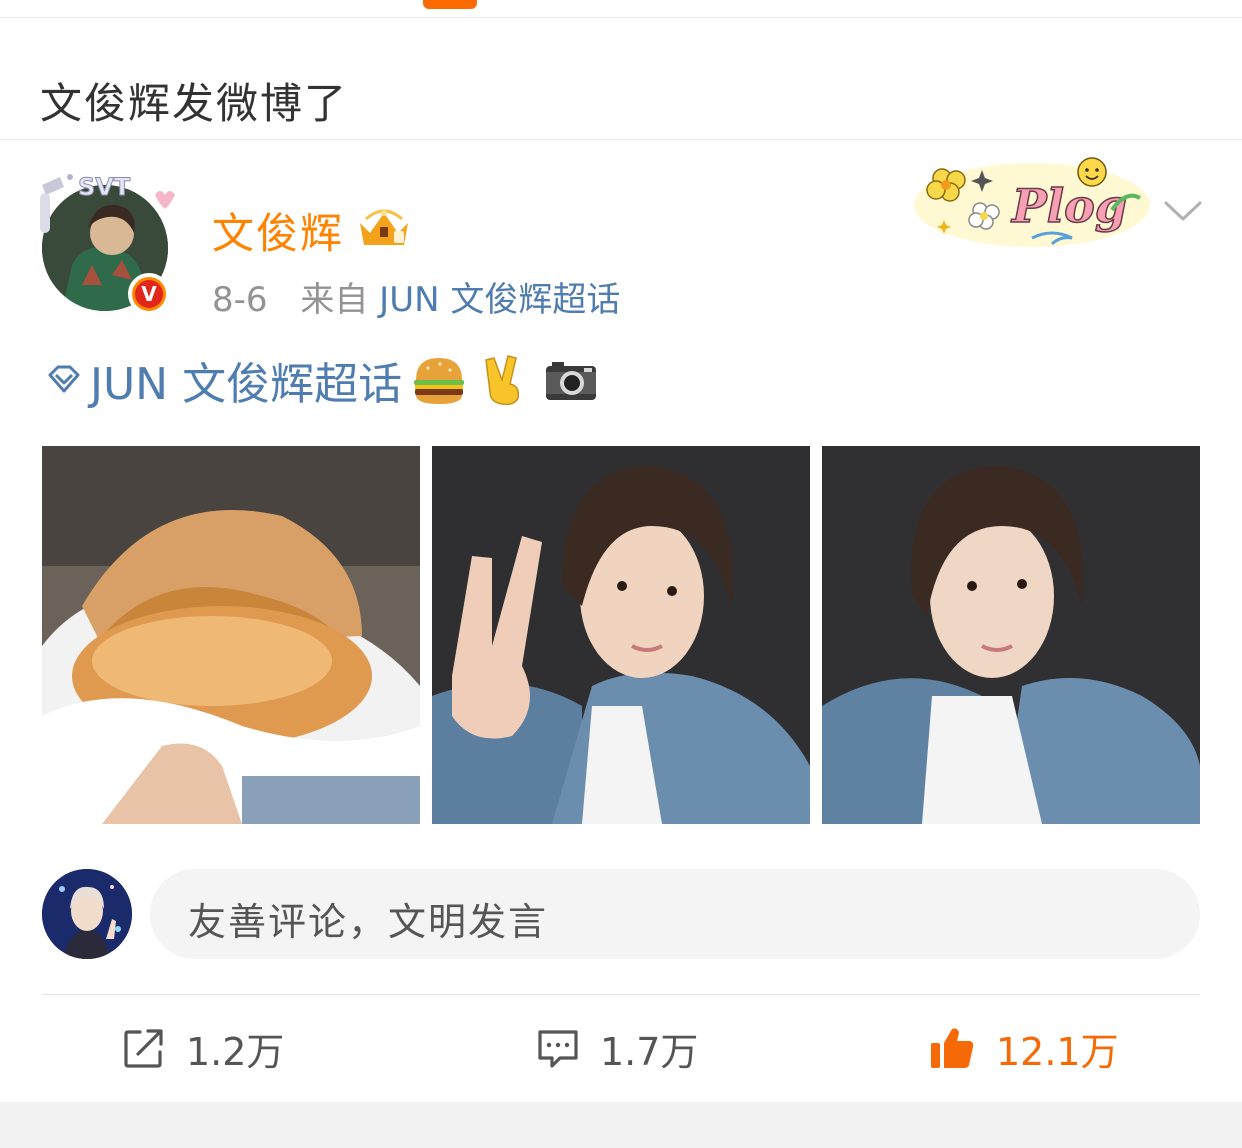 The image size is (1242, 1148). Describe the element at coordinates (143, 1048) in the screenshot. I see `share-icon` at that location.